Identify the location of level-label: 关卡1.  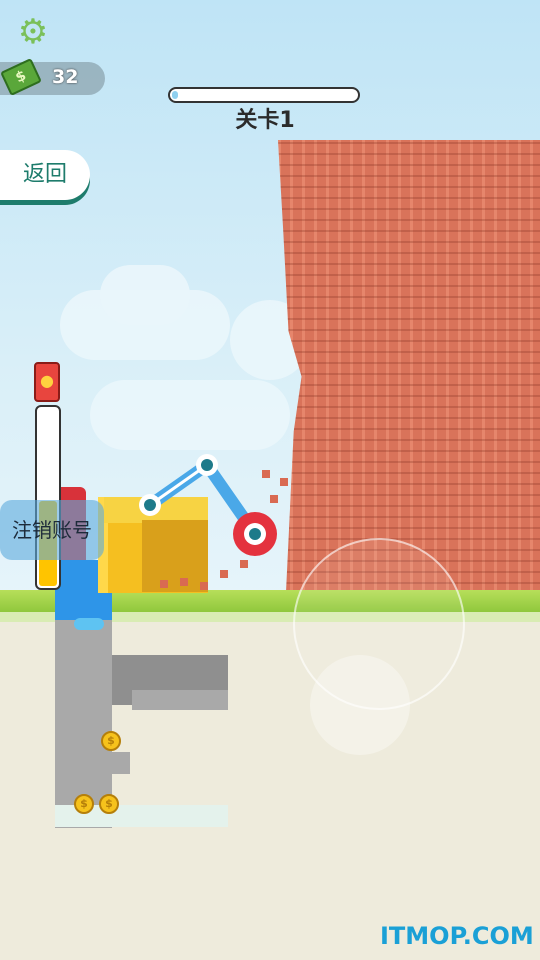
(265, 120).